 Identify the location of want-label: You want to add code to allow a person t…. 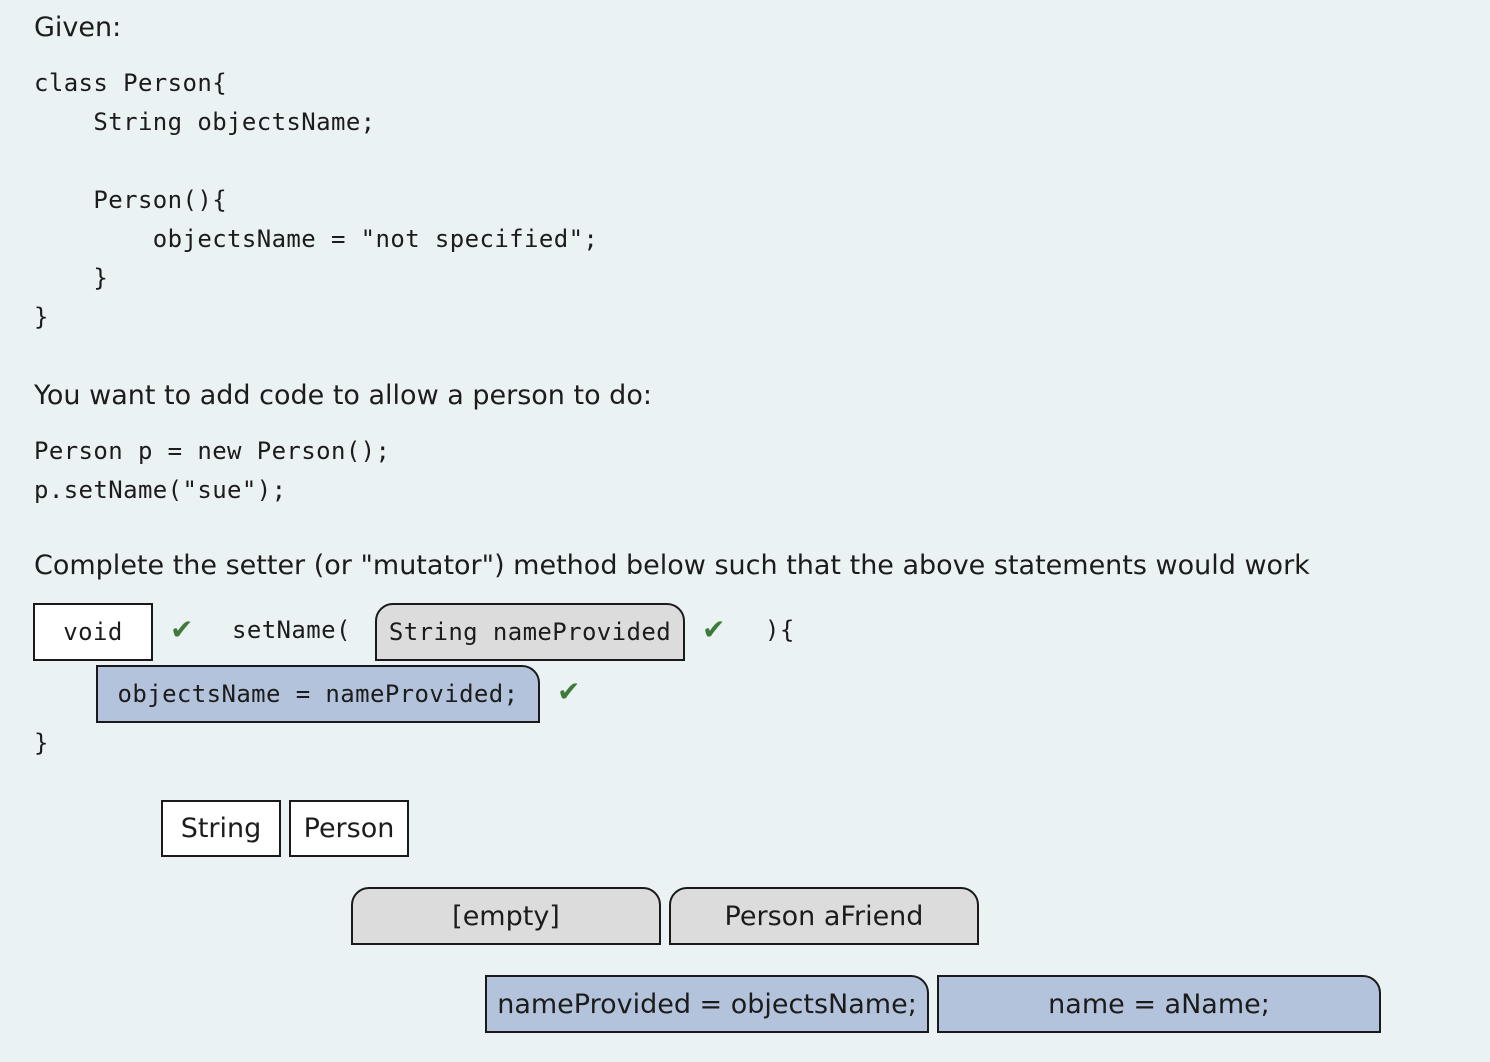
(343, 395).